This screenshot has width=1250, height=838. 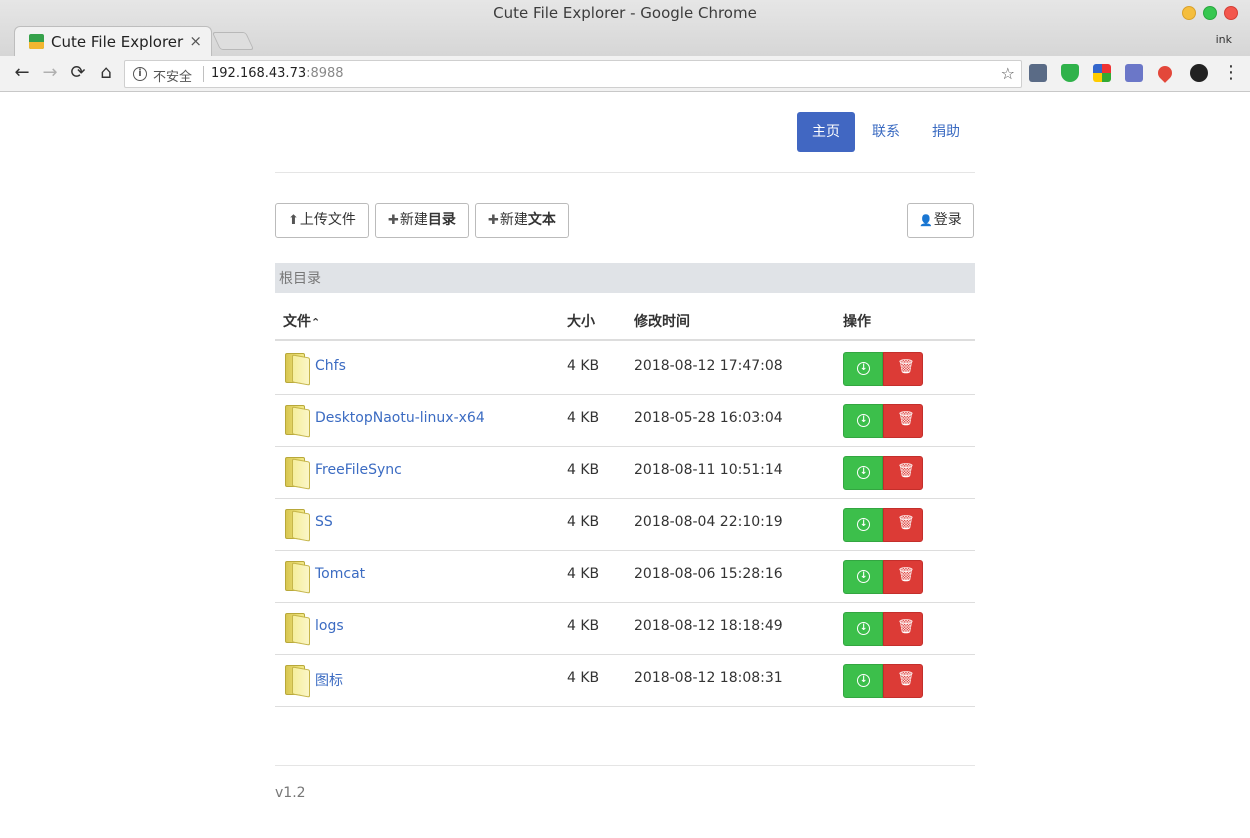 I want to click on file-modified: 2018-08-11 10:51:14, so click(x=708, y=470).